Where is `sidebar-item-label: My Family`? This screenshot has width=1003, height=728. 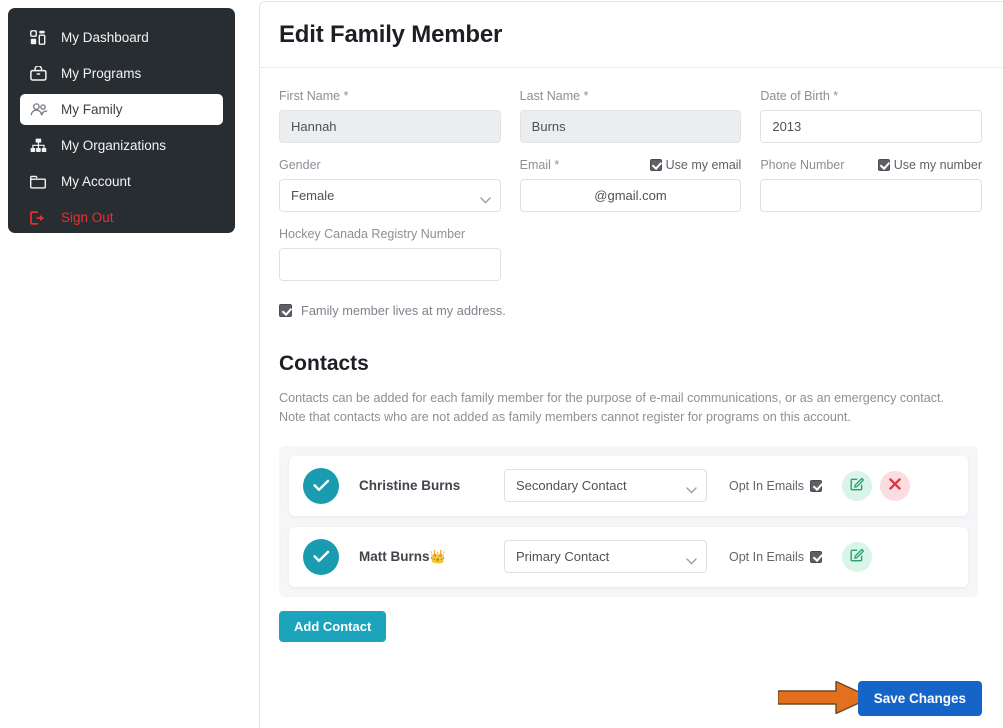
sidebar-item-label: My Family is located at coordinates (92, 109).